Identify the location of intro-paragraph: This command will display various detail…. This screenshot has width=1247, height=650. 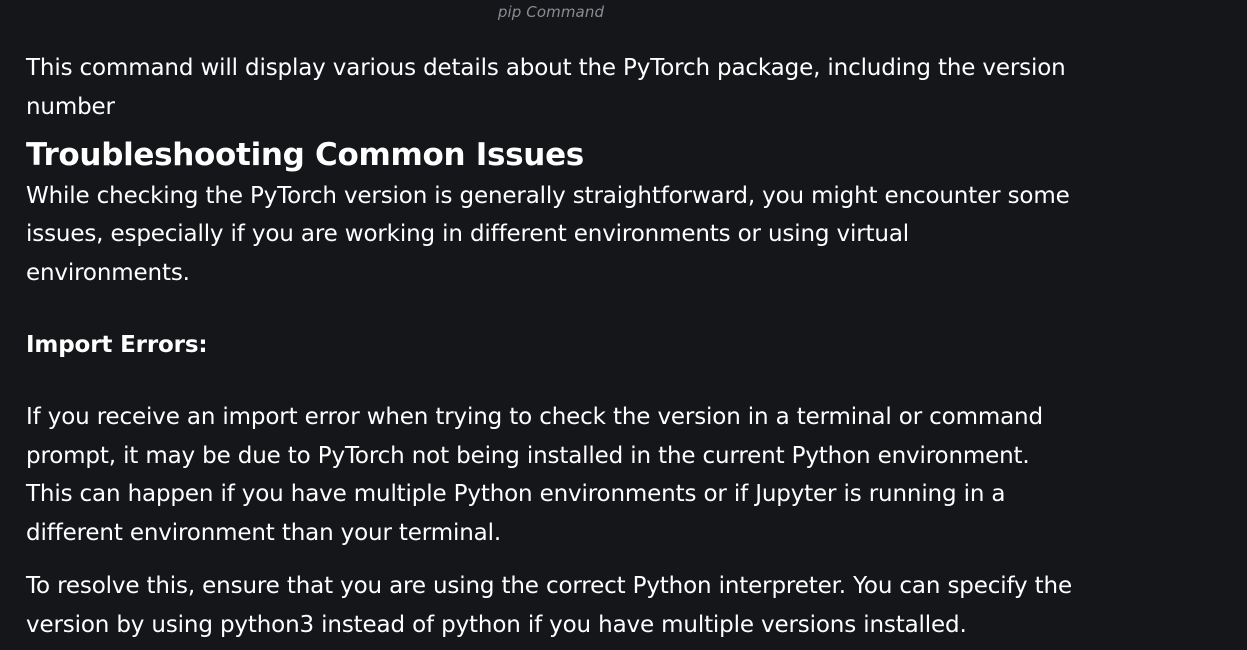
(546, 87).